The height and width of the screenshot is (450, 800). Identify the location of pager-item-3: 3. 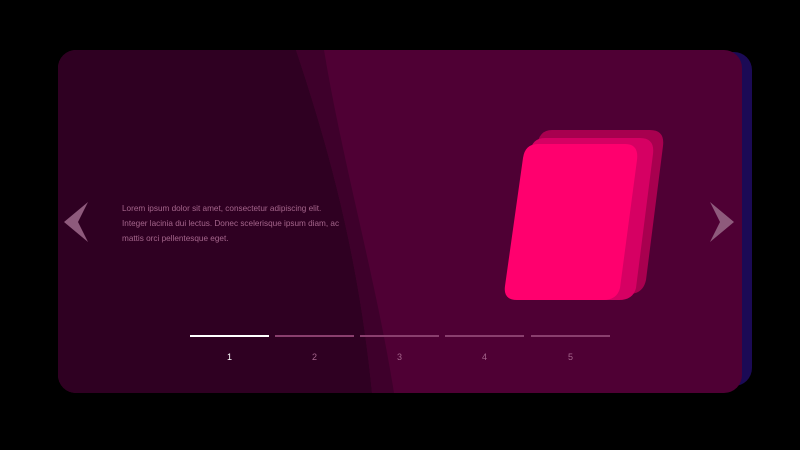
(400, 350).